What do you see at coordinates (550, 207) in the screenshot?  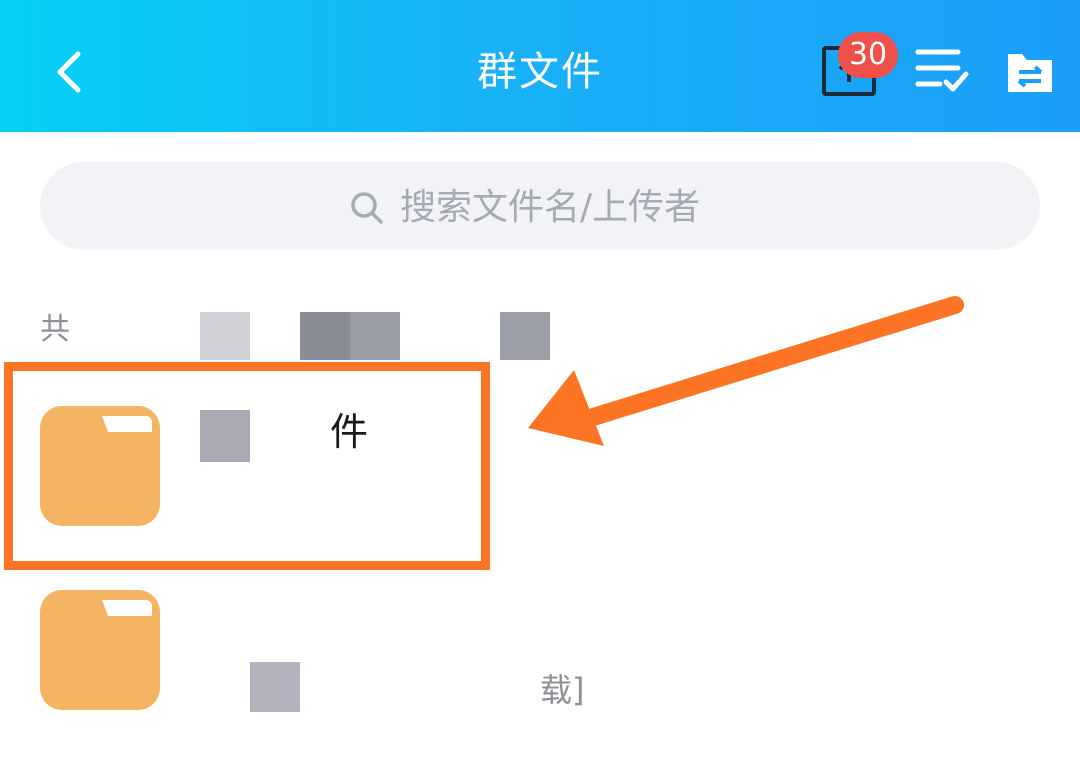 I see `search-placeholder: 搜索文件名/上传者` at bounding box center [550, 207].